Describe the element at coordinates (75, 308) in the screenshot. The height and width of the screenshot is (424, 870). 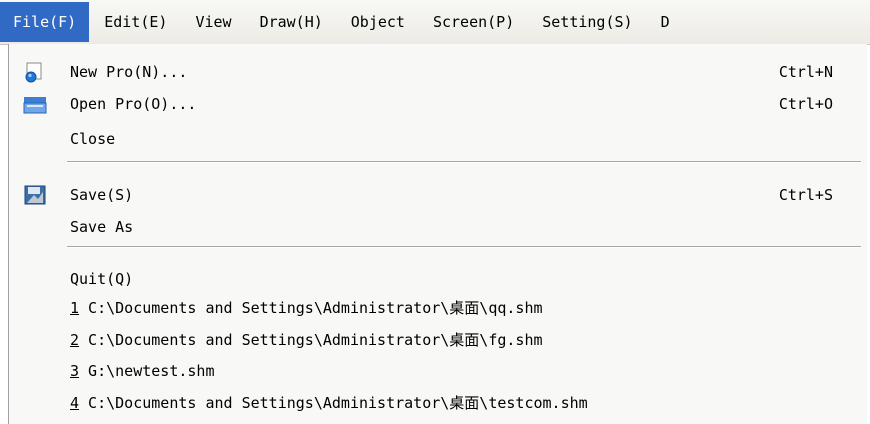
I see `recent-file-number: 1` at that location.